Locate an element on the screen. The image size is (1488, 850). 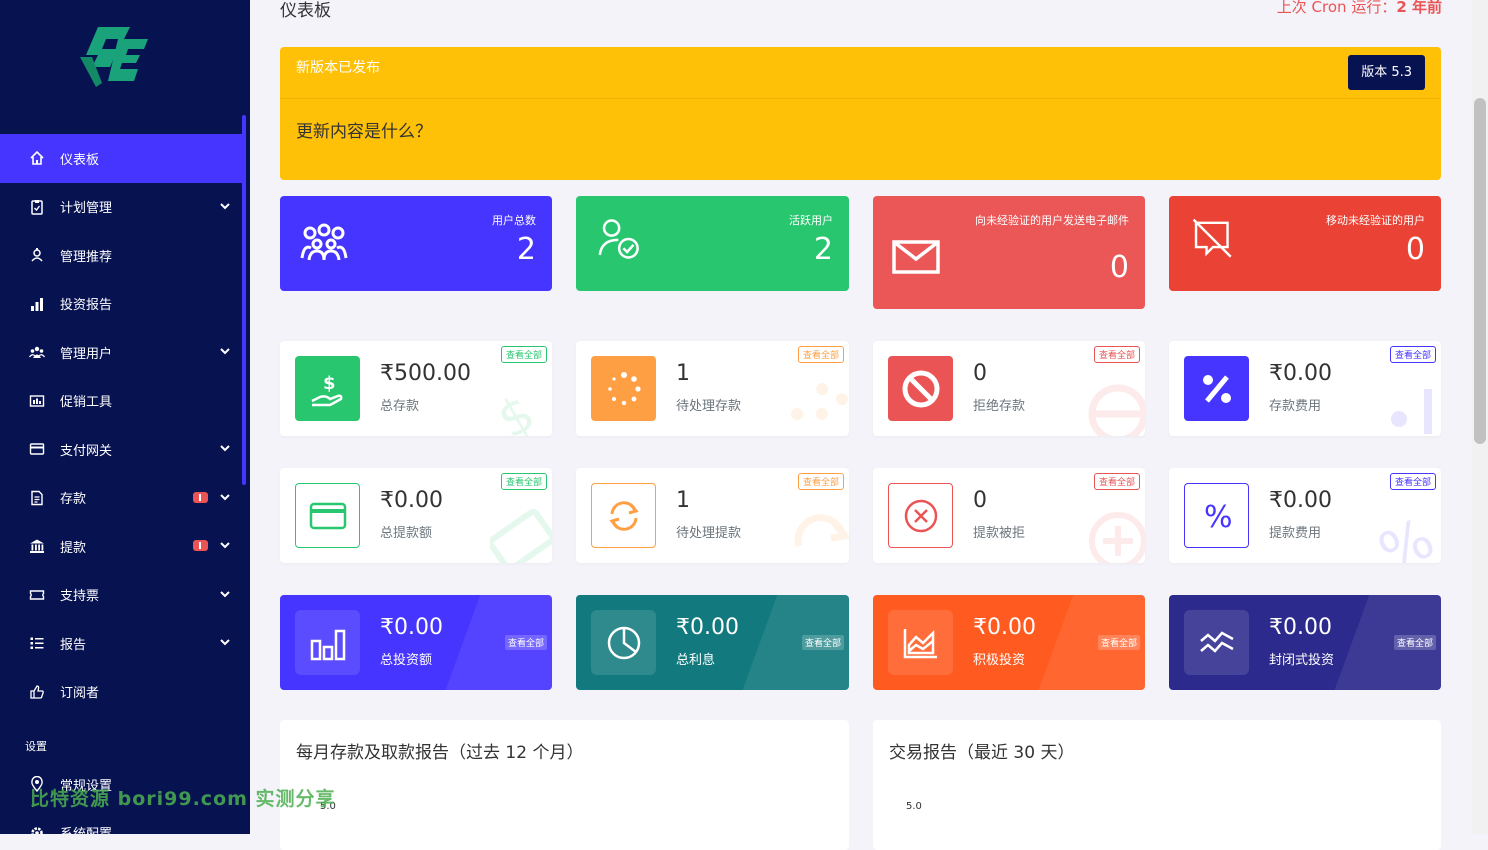
stat-mobile-unverified: 移动未经验证的用户 0 is located at coordinates (1305, 243).